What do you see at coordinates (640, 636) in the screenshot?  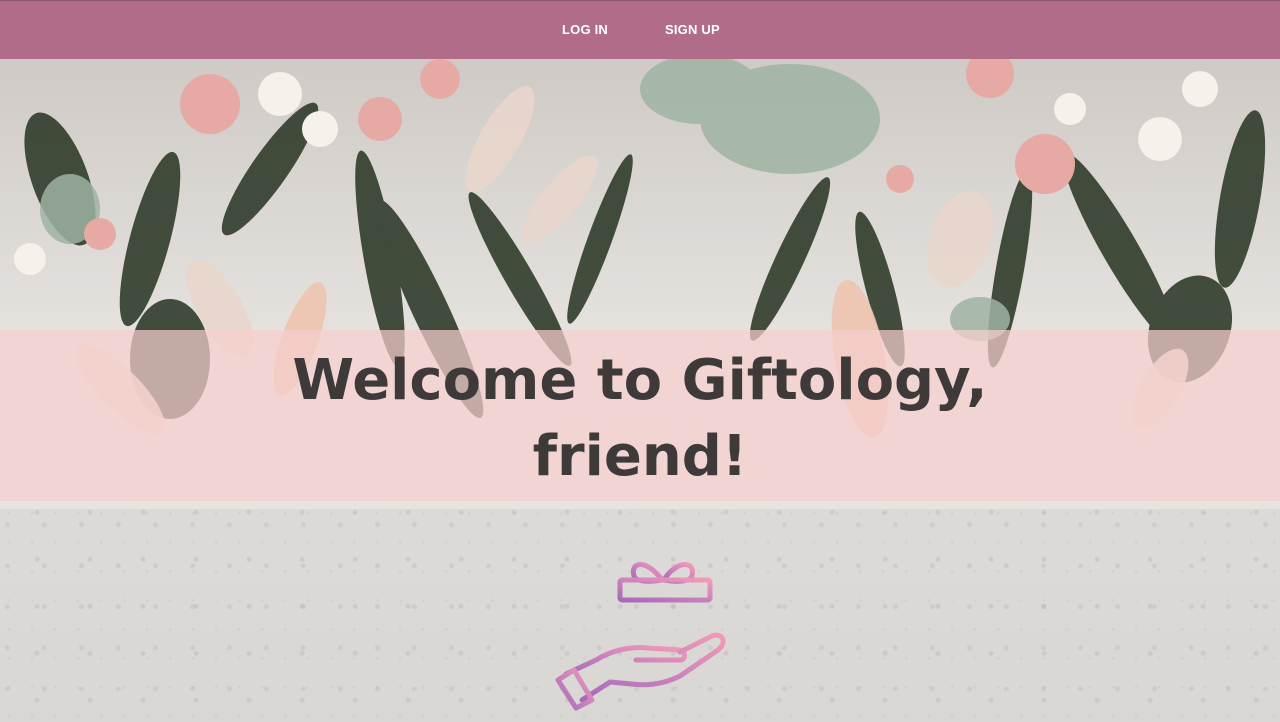 I see `gift-in-hand-icon` at bounding box center [640, 636].